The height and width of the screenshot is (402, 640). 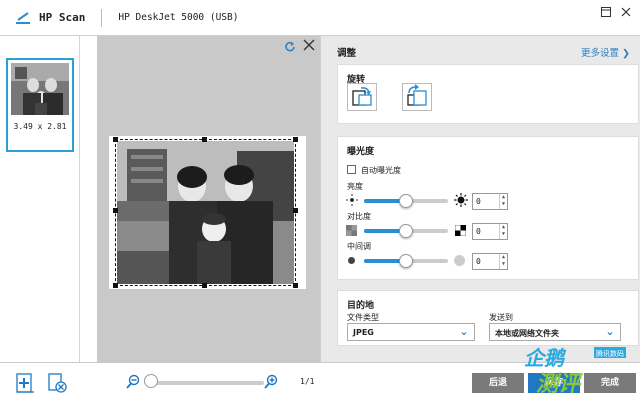 What do you see at coordinates (501, 317) in the screenshot?
I see `send-to-label: 发送到` at bounding box center [501, 317].